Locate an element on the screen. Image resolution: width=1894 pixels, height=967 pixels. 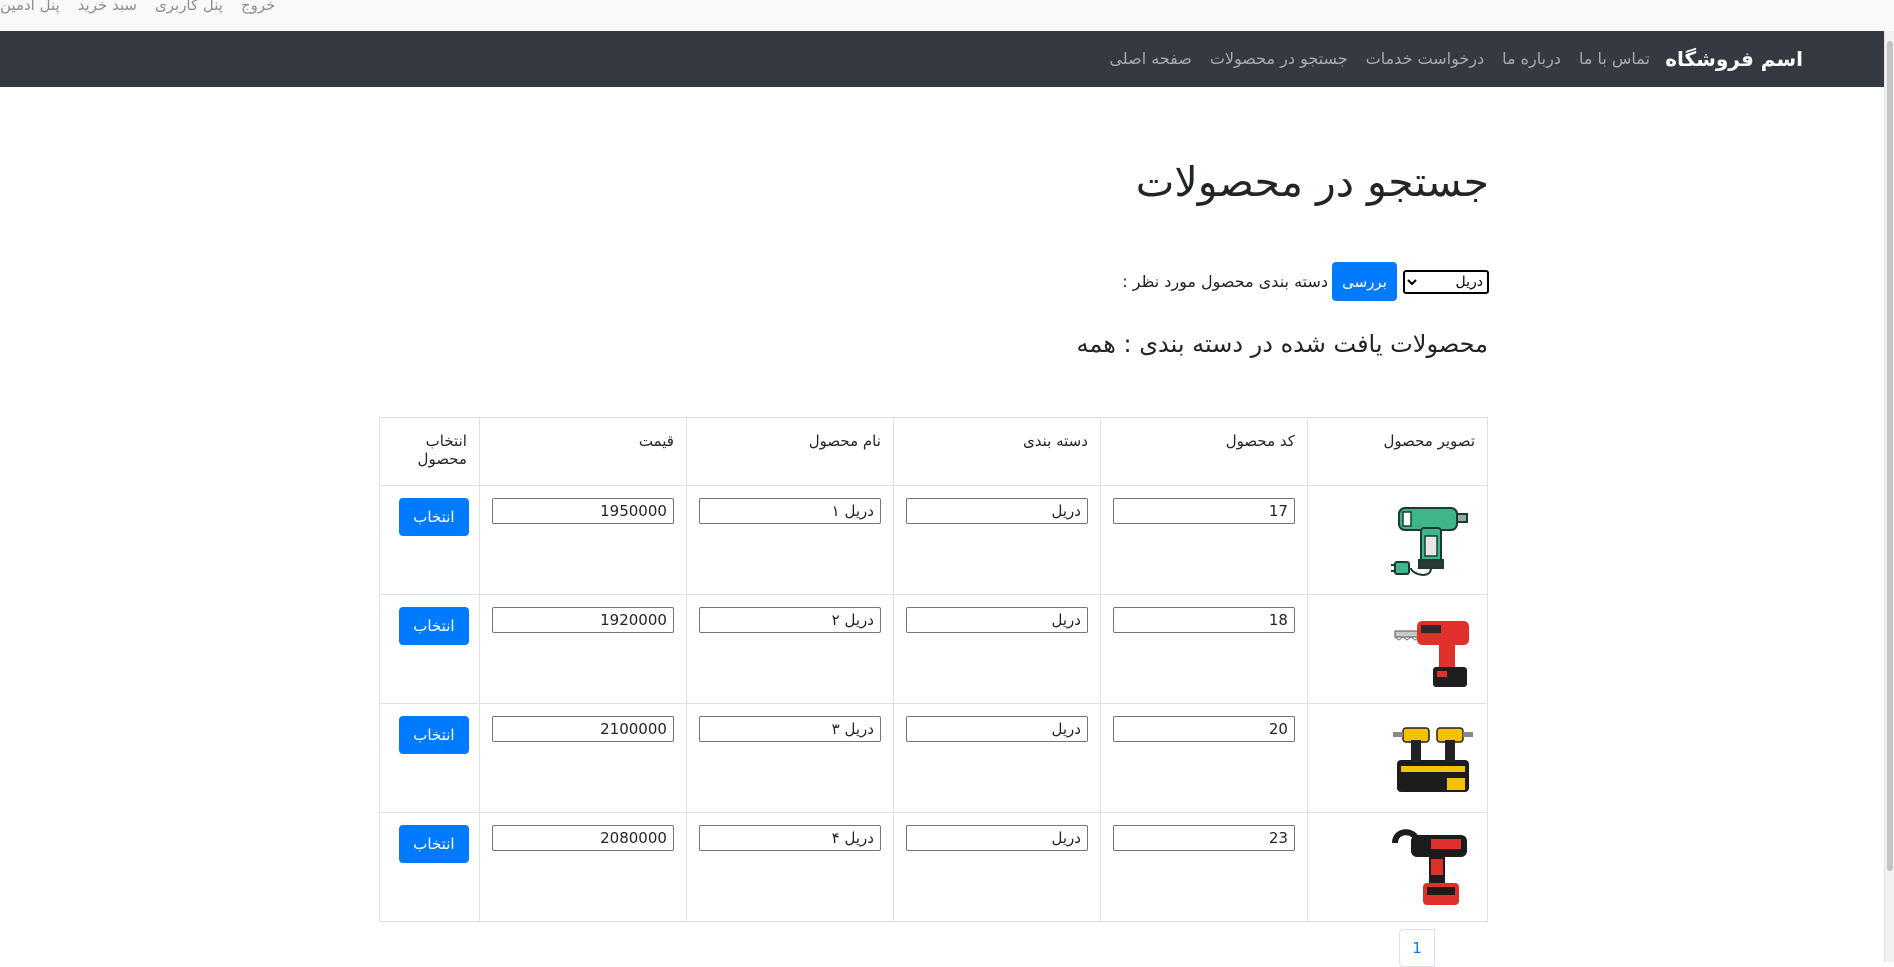
green-drill-icon is located at coordinates (1429, 541).